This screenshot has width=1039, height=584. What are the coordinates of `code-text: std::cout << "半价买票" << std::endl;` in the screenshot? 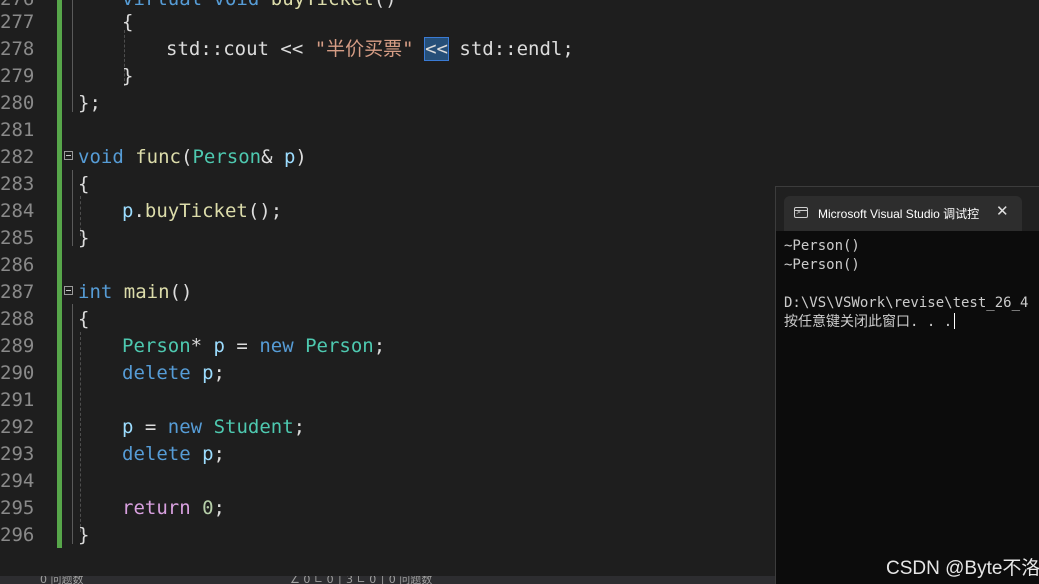 It's located at (370, 49).